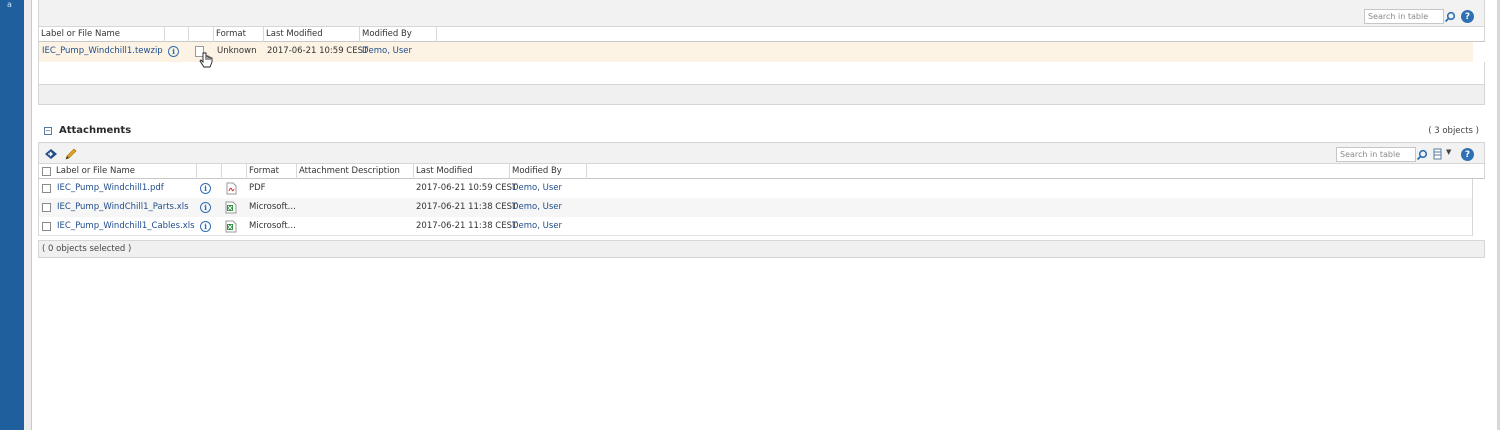 The width and height of the screenshot is (1500, 430). What do you see at coordinates (46, 171) in the screenshot?
I see `select-all-checkbox` at bounding box center [46, 171].